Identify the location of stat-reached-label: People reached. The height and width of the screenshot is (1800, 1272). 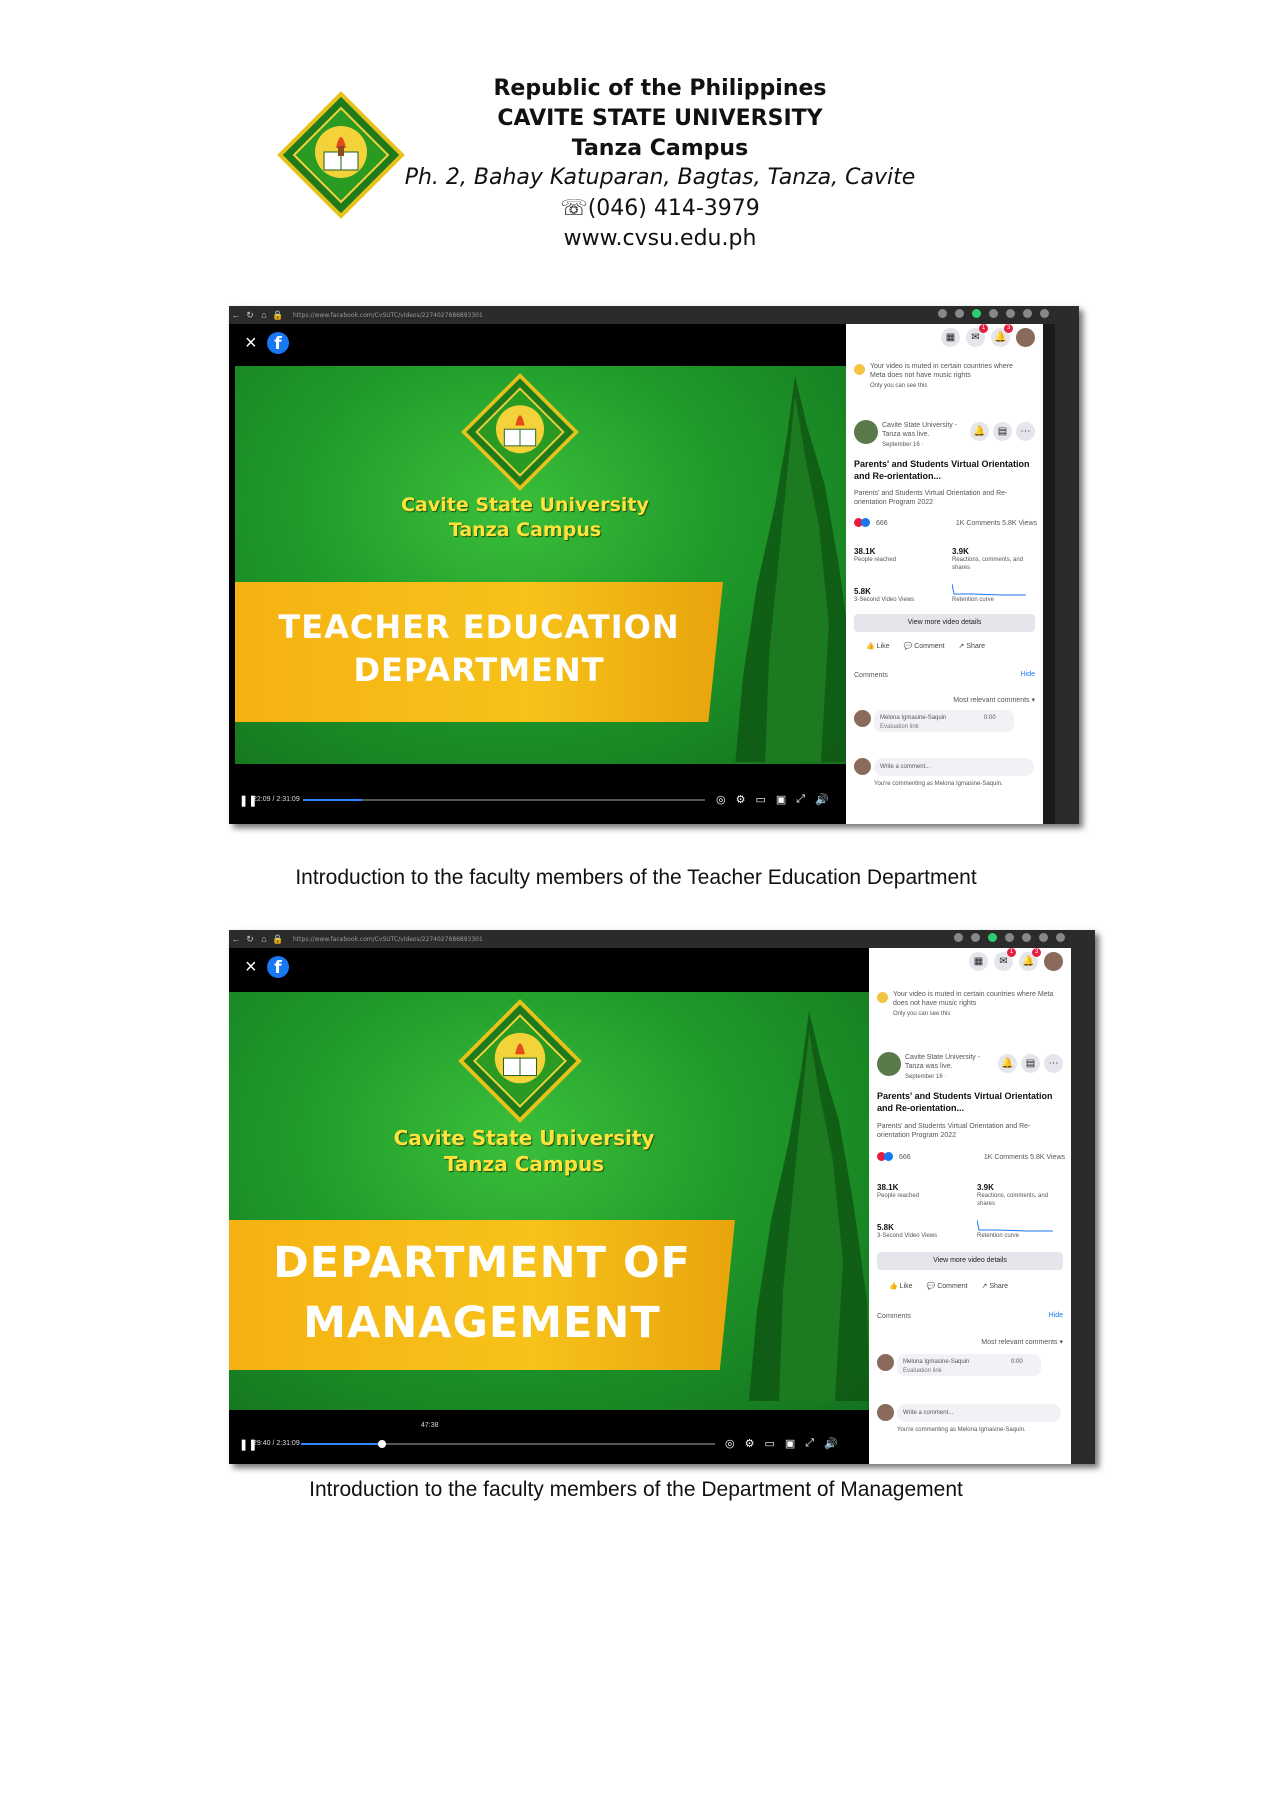
(898, 1196).